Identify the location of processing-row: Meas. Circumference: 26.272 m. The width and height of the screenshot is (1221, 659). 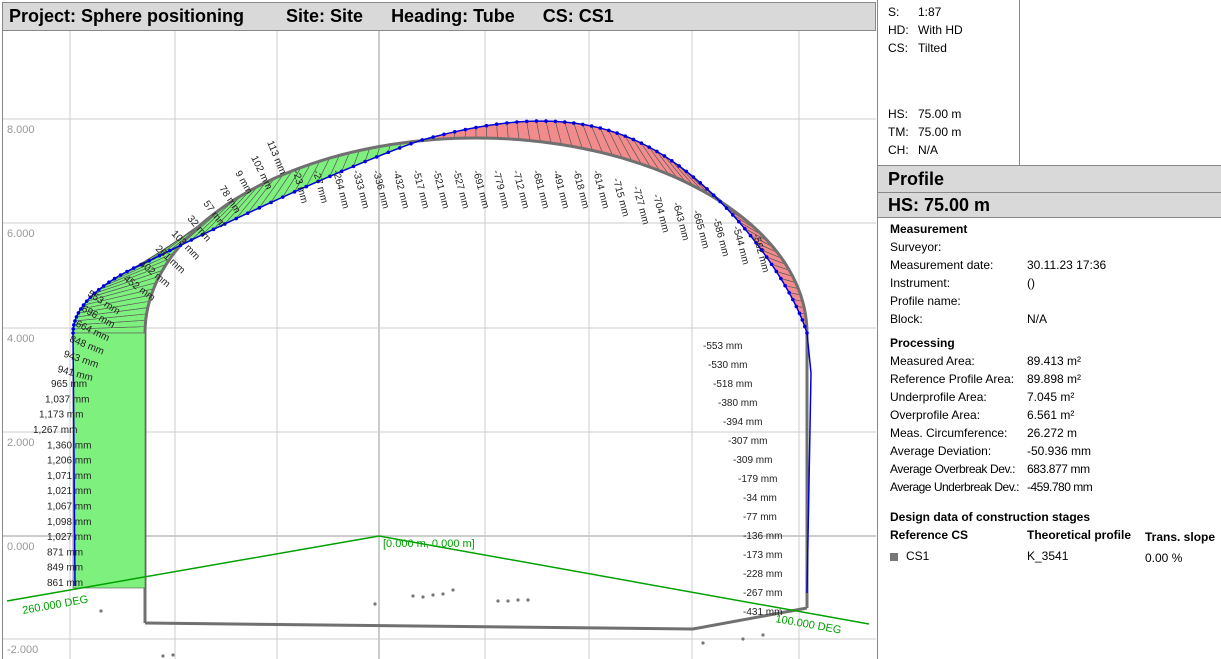
(983, 433).